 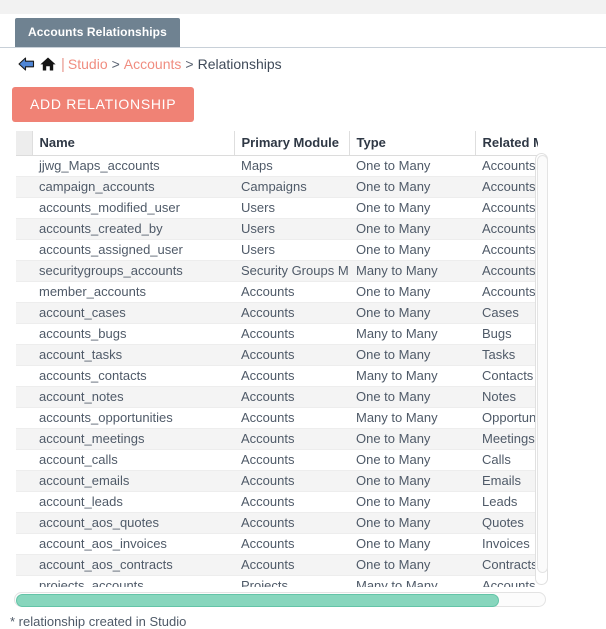 What do you see at coordinates (133, 334) in the screenshot?
I see `cell-name: accounts_bugs` at bounding box center [133, 334].